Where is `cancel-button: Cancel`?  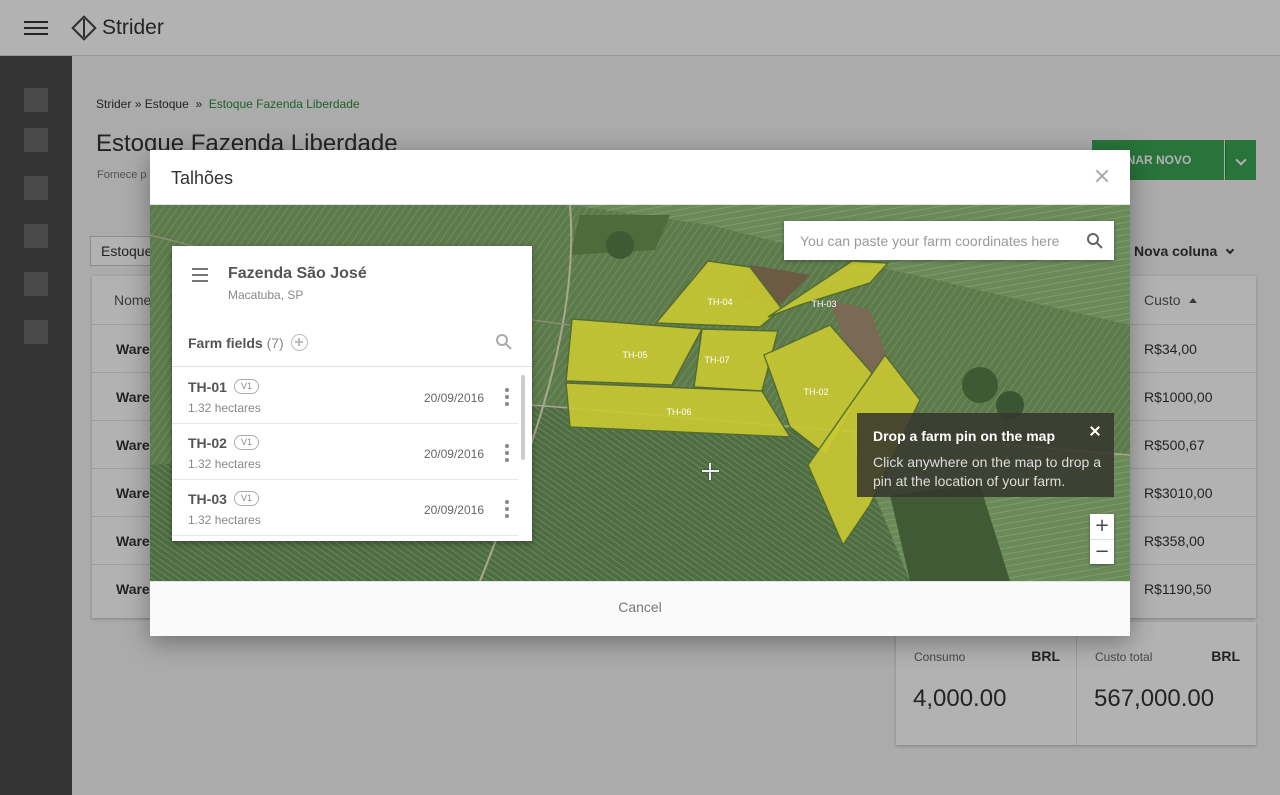 cancel-button: Cancel is located at coordinates (640, 607).